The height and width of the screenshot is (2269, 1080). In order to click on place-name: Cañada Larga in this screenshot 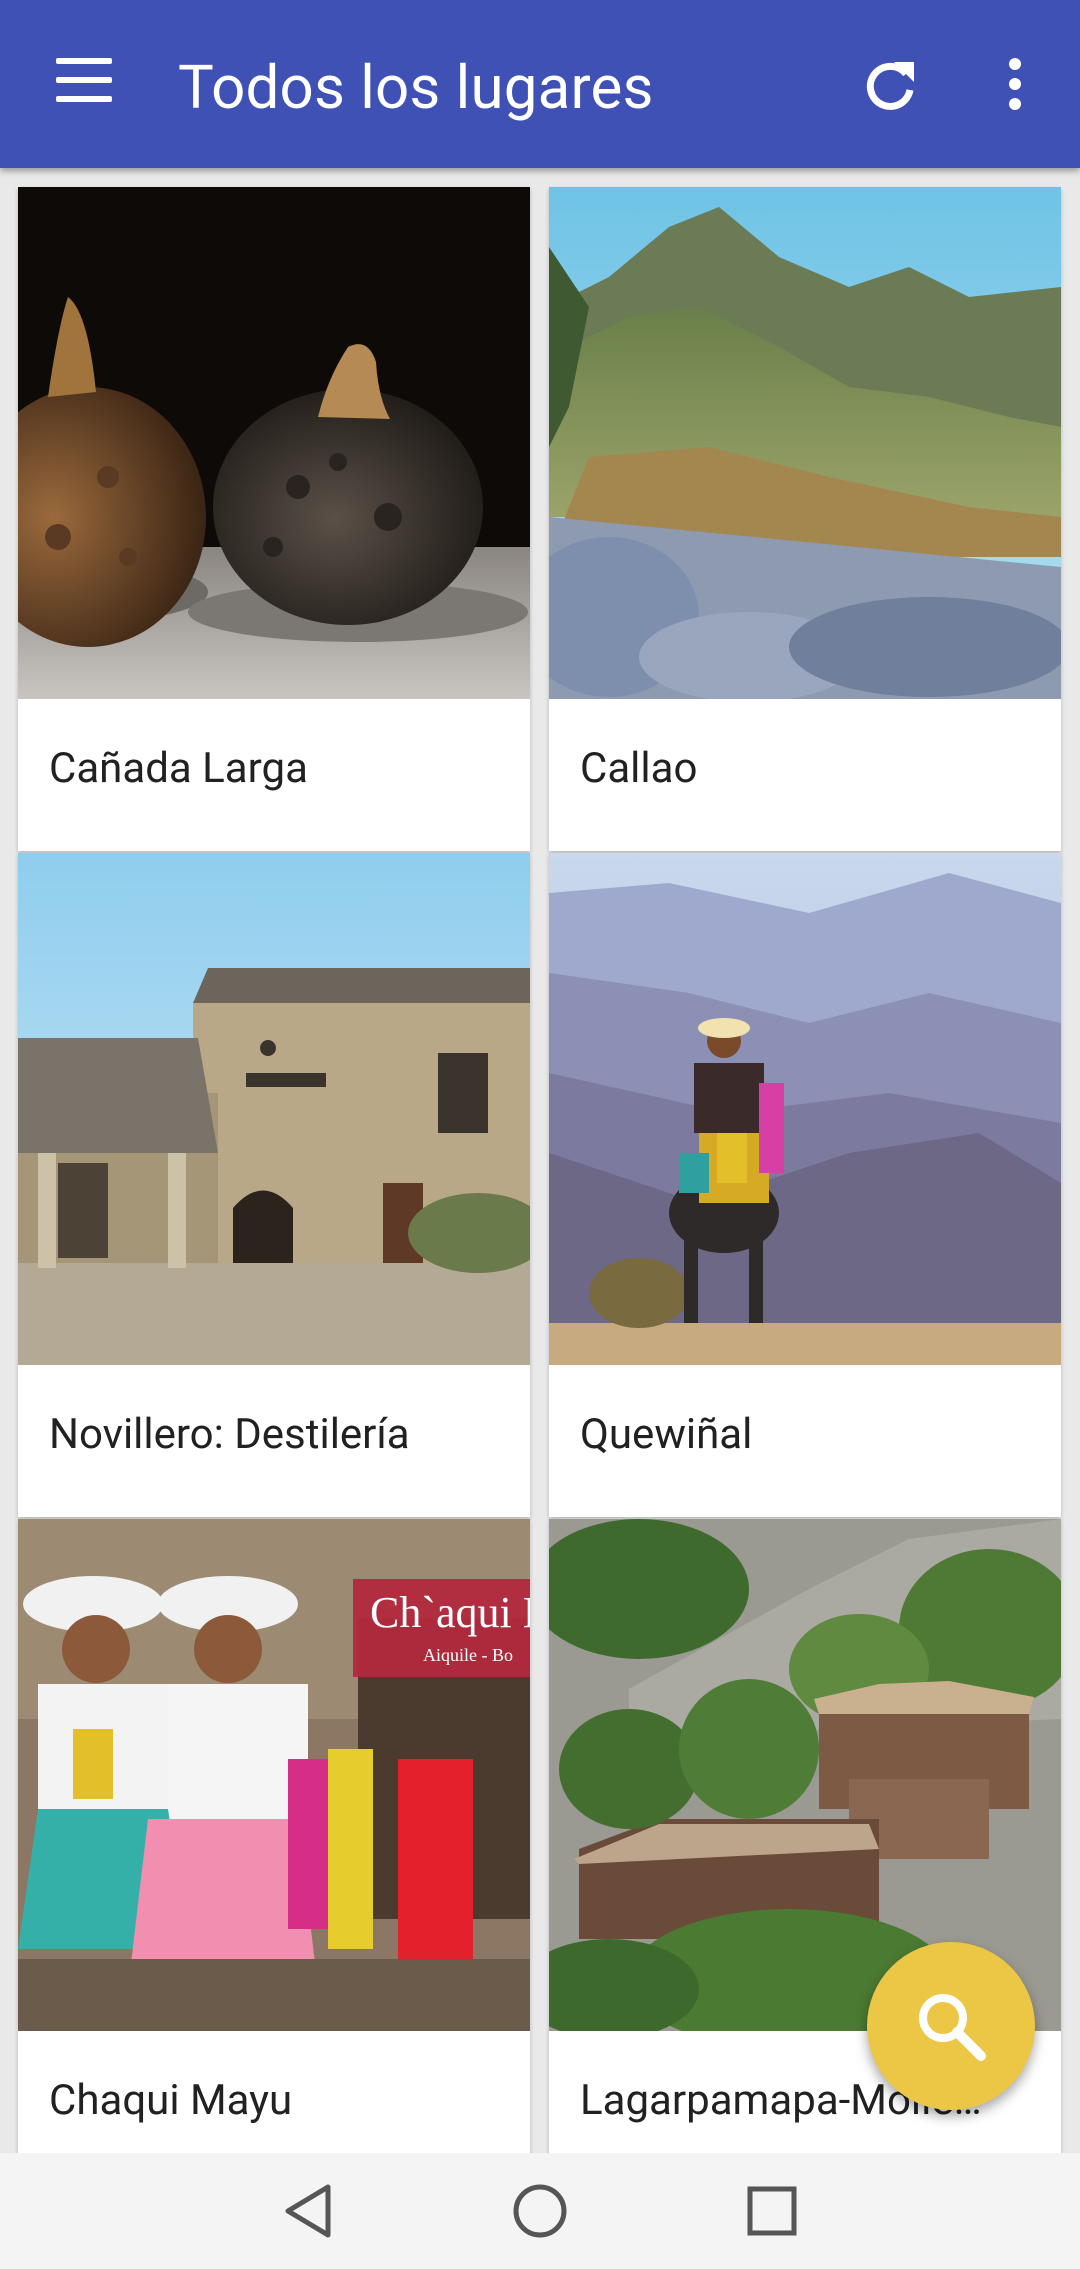, I will do `click(178, 768)`.